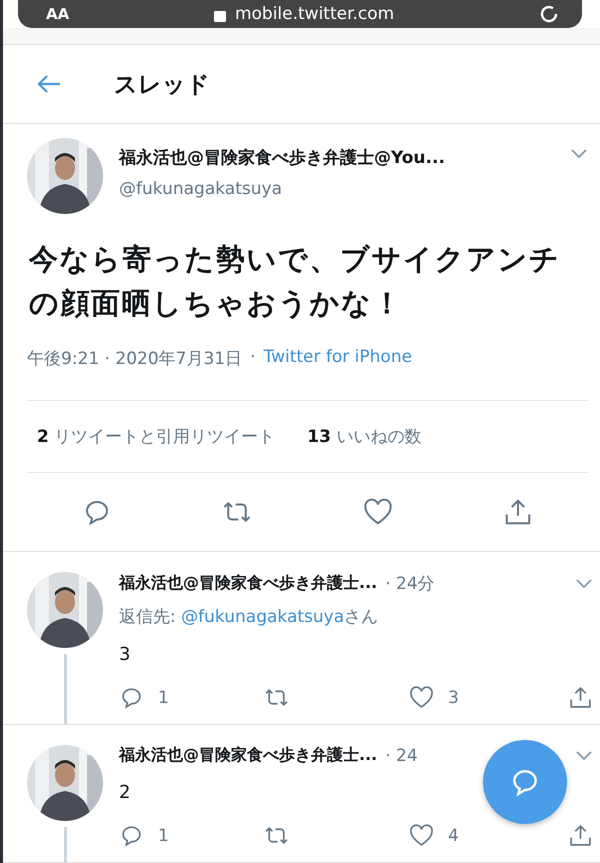  I want to click on author-handle: @fukunagakatsuya, so click(336, 189).